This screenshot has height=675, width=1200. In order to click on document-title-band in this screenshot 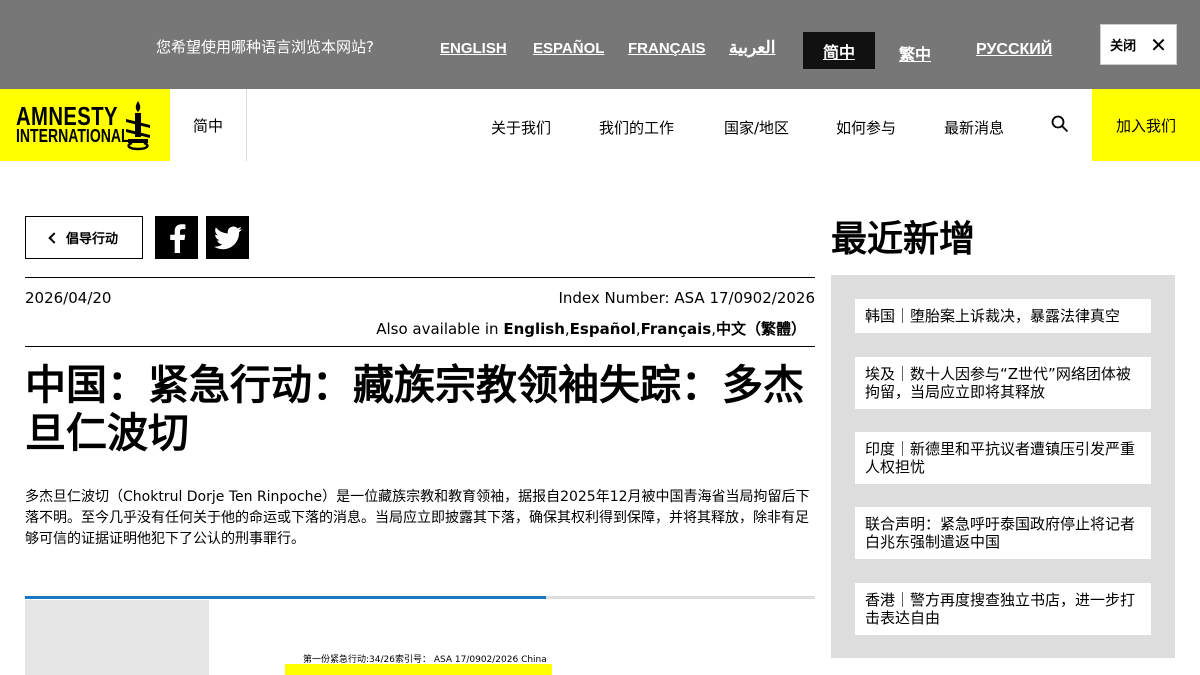, I will do `click(418, 669)`.